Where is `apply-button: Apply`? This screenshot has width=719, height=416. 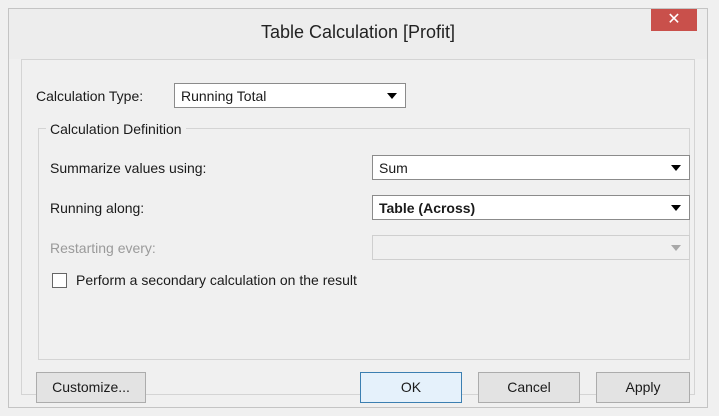 apply-button: Apply is located at coordinates (643, 387).